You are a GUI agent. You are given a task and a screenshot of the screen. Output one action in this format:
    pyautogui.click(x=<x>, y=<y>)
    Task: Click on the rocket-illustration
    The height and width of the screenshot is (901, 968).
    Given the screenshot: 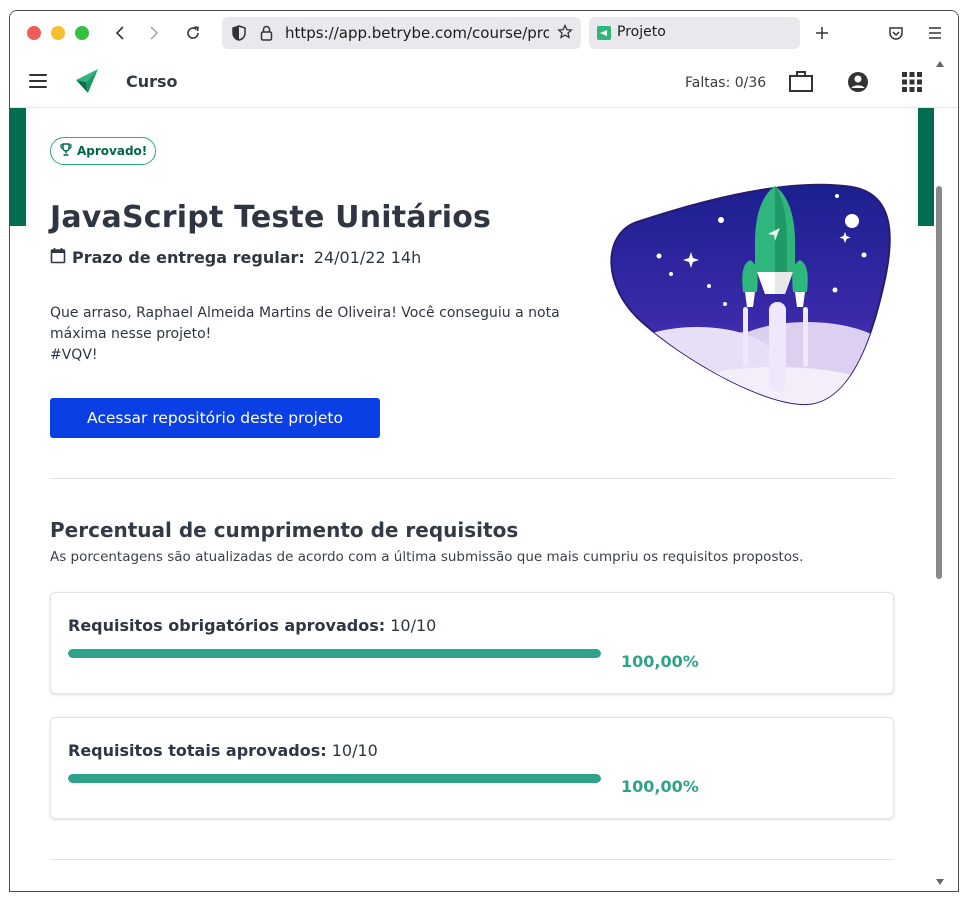 What is the action you would take?
    pyautogui.click(x=749, y=290)
    